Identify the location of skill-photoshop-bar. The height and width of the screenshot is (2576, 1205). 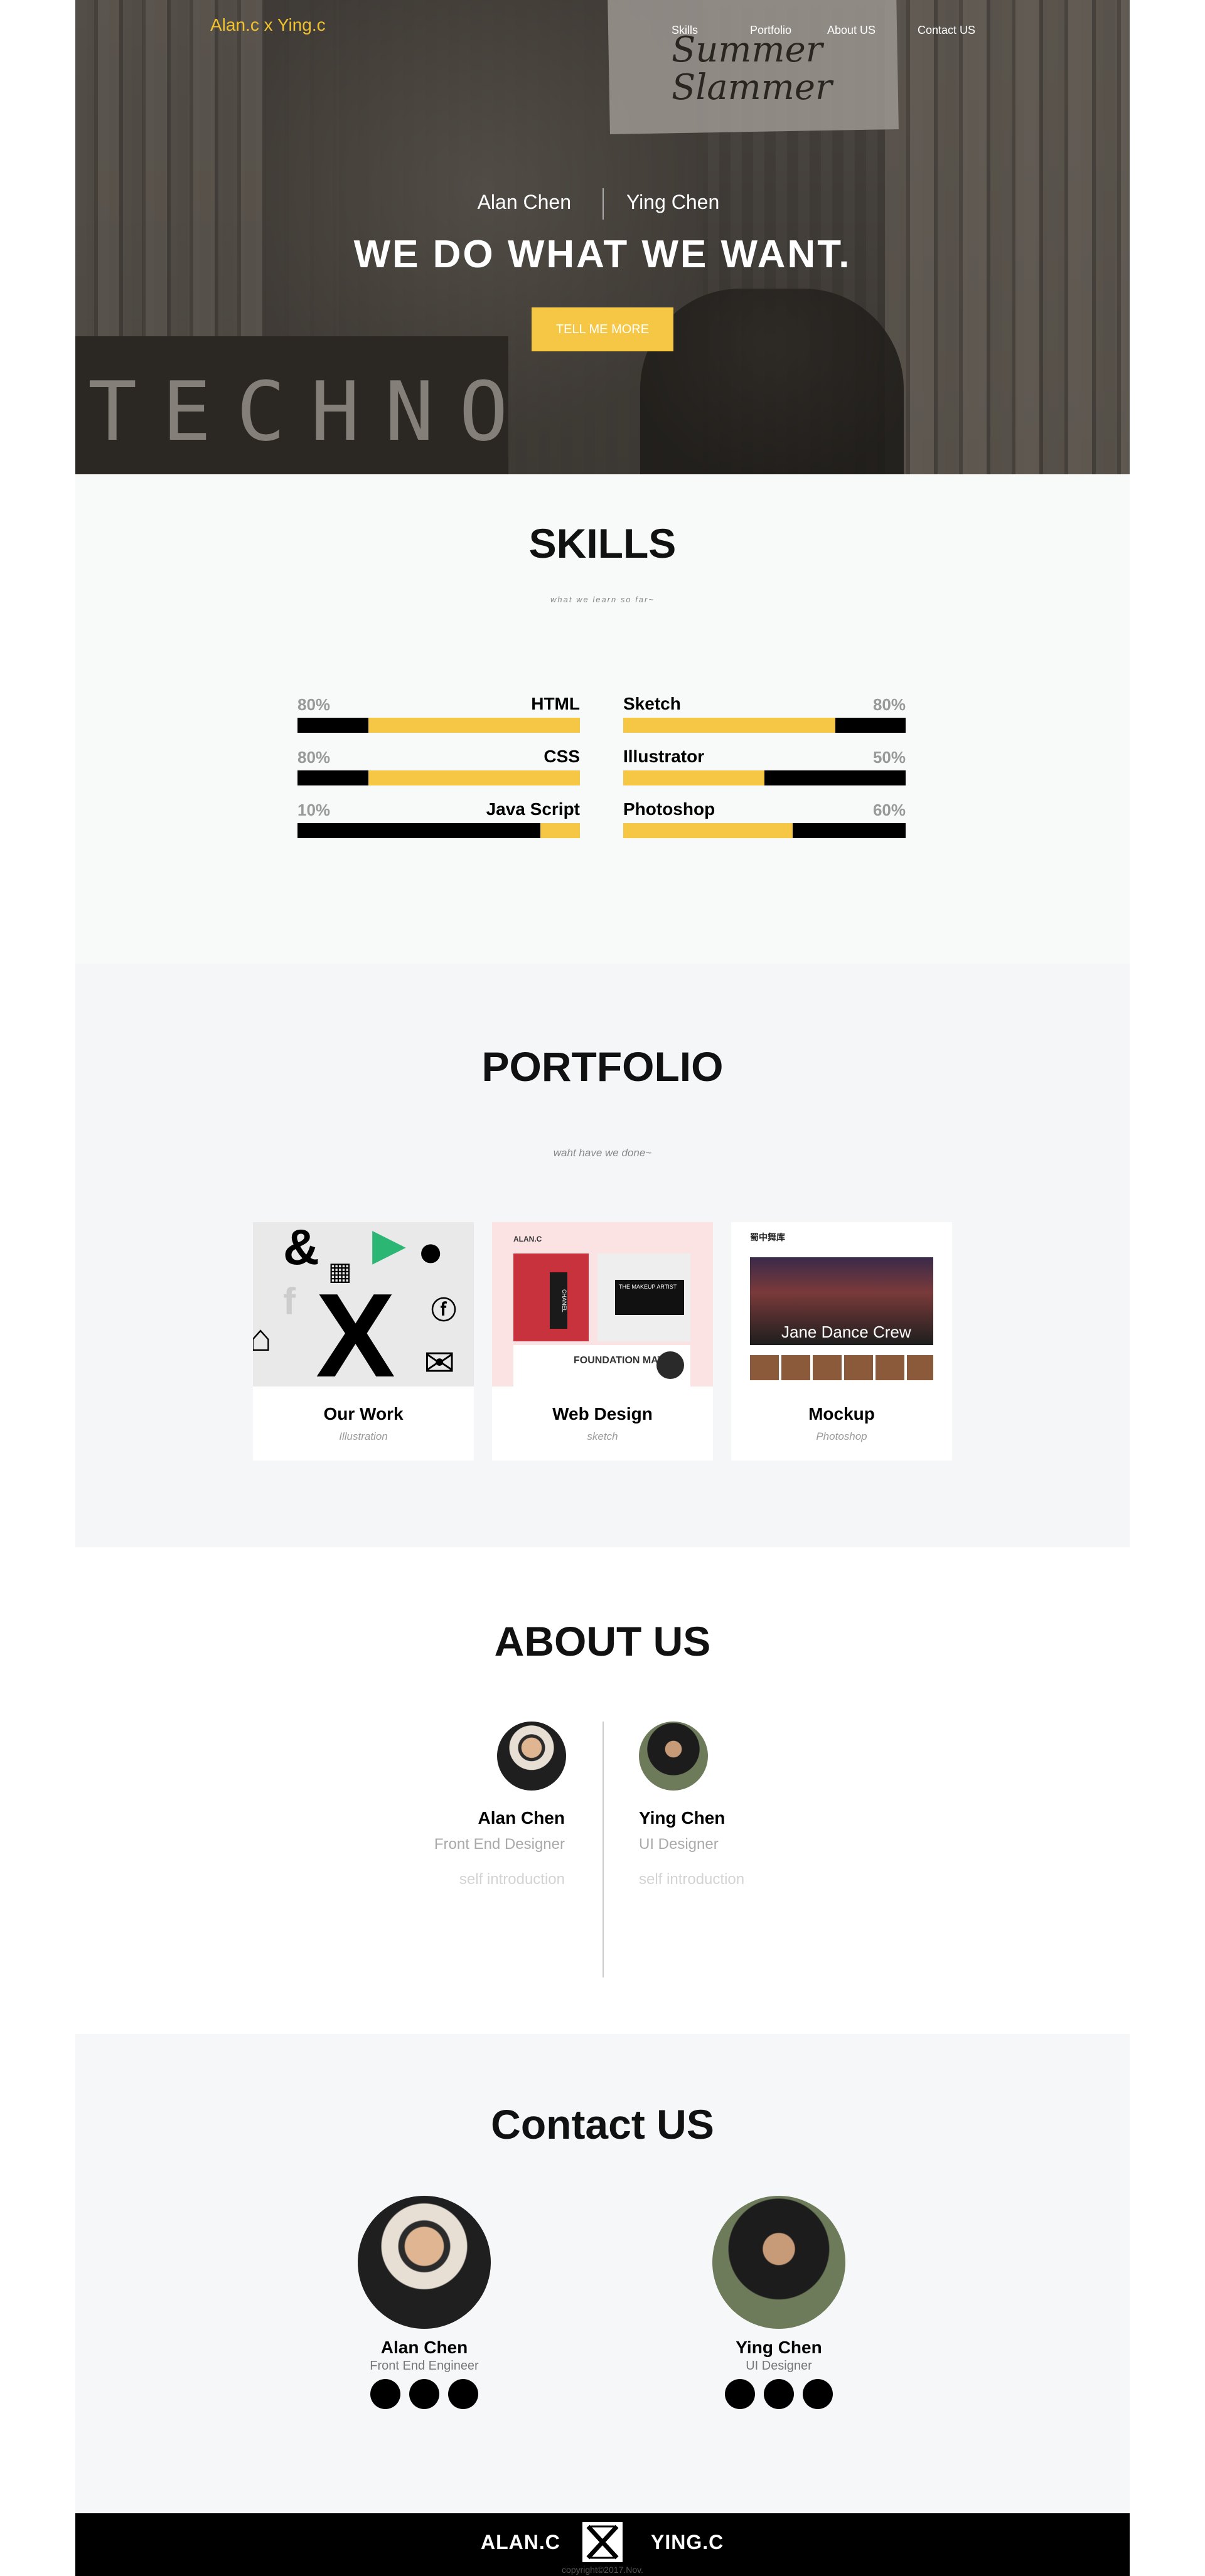
(764, 831).